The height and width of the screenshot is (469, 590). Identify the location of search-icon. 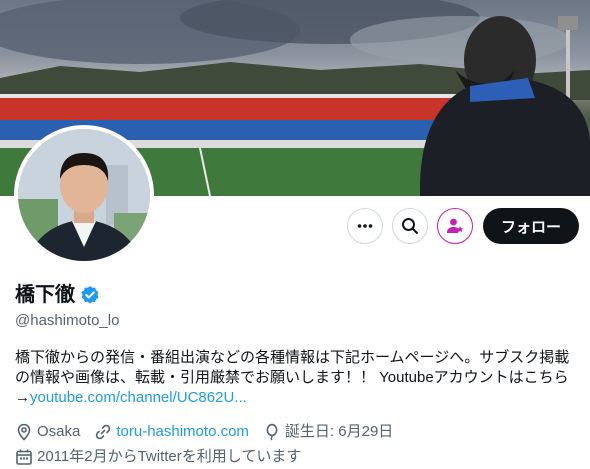
(409, 226).